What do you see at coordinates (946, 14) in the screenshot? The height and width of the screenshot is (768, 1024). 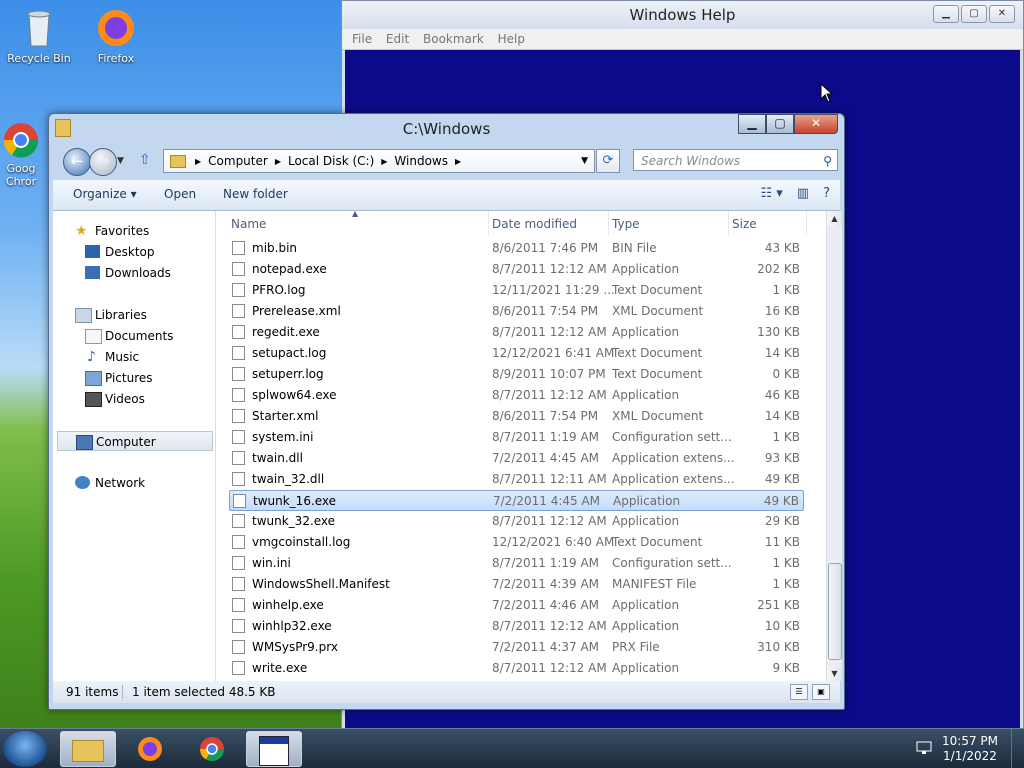 I see `help-minimize-button: ▁` at bounding box center [946, 14].